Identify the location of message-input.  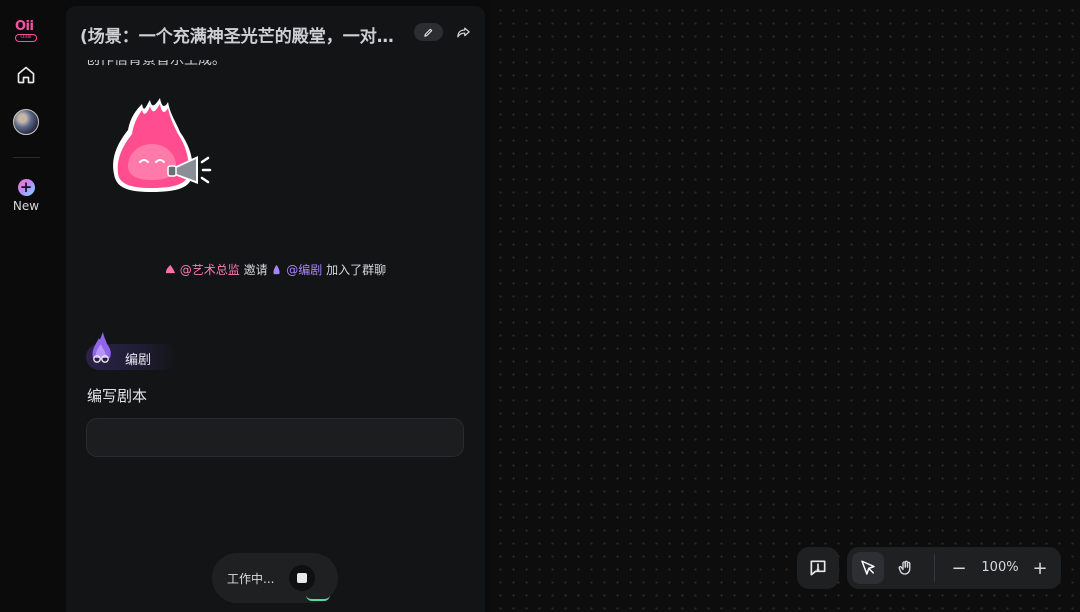
(275, 437).